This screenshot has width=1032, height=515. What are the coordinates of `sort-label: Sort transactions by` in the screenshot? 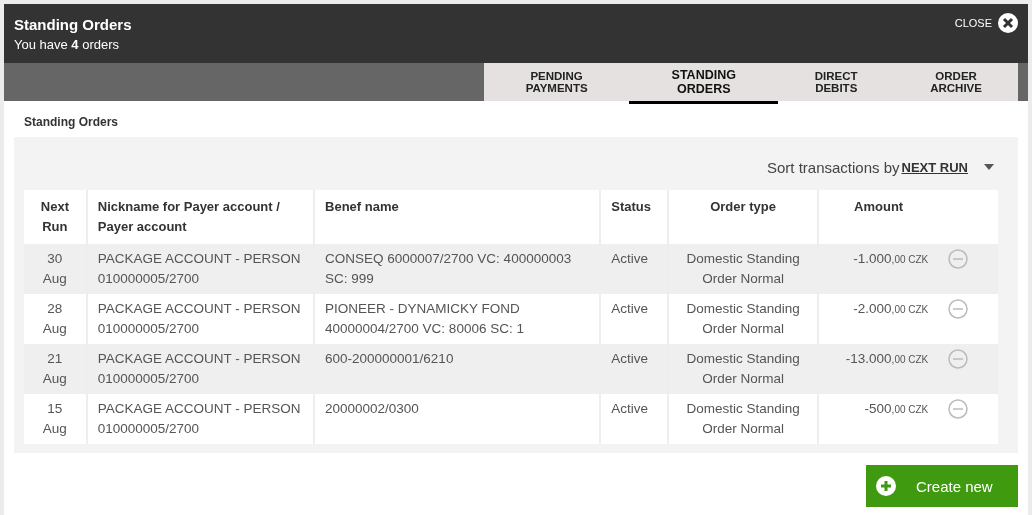 It's located at (833, 167).